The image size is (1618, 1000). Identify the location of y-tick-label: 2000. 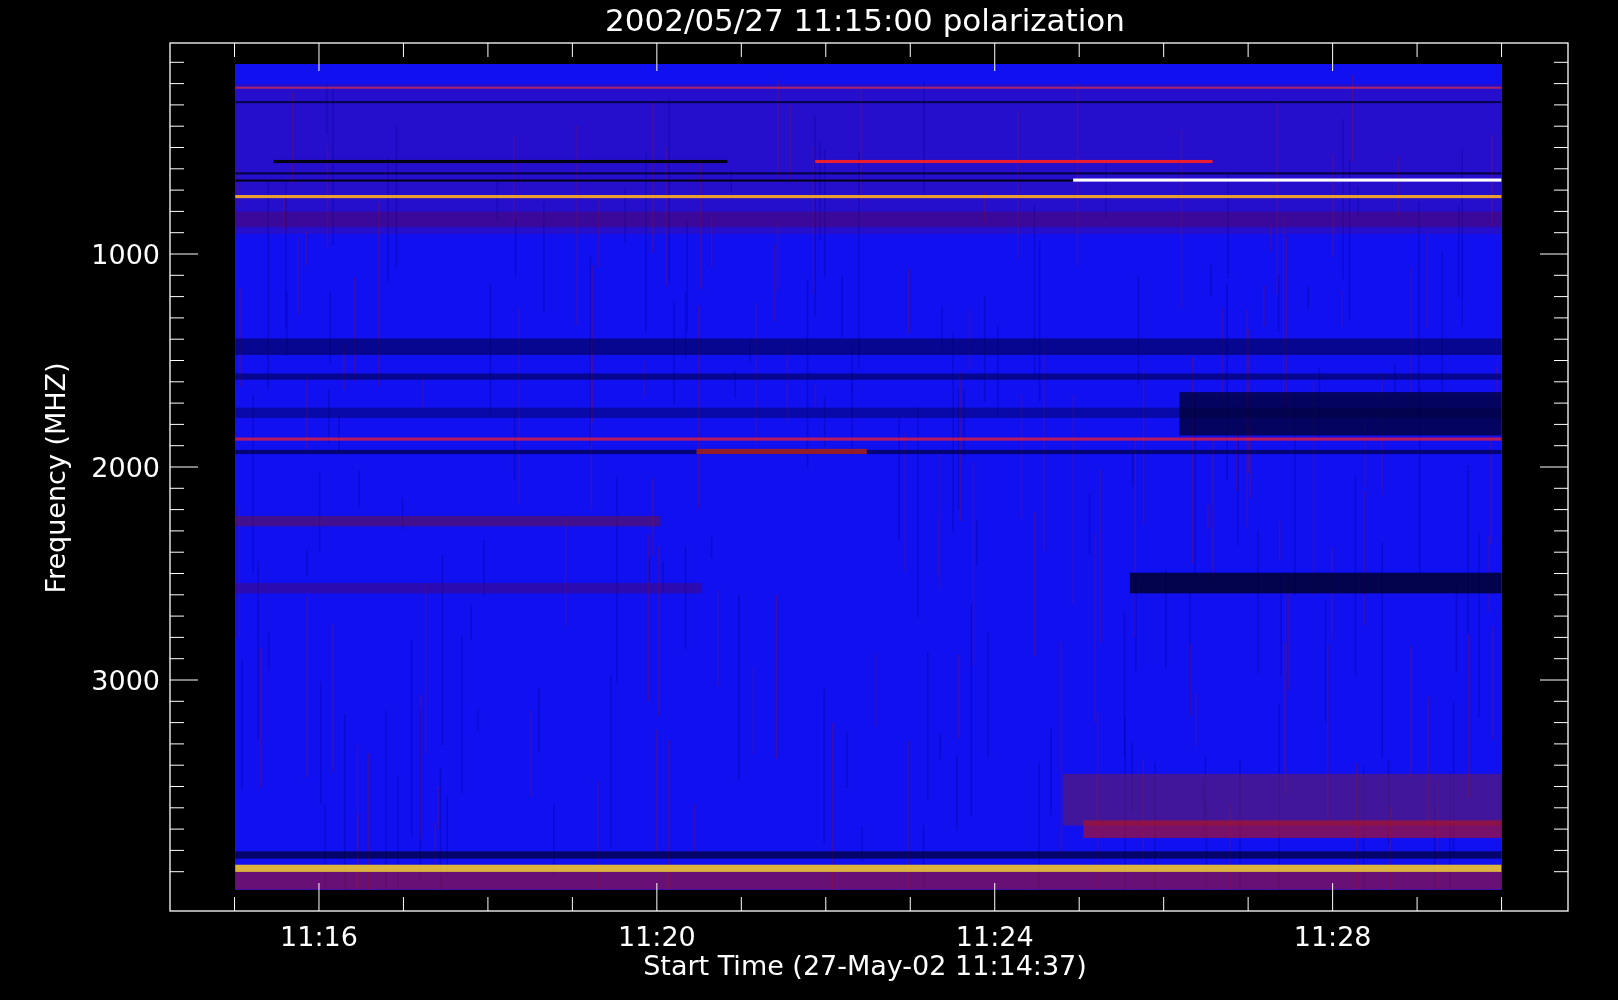
(125, 467).